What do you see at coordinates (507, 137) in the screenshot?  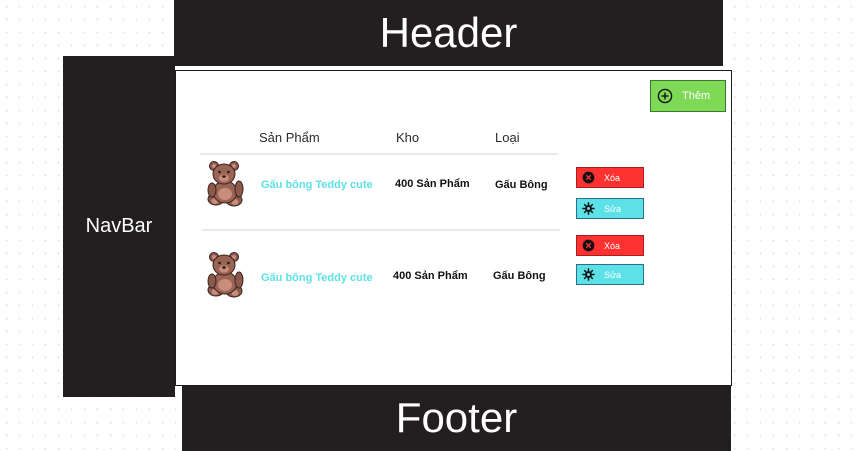 I see `column-header-category: Loại` at bounding box center [507, 137].